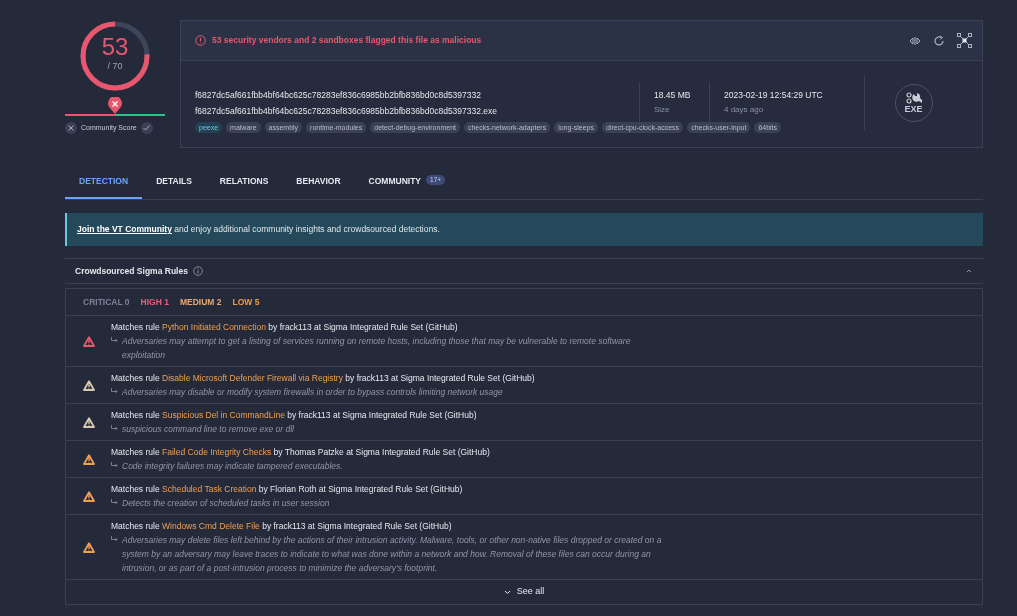  I want to click on vote-harmless-button, so click(146, 128).